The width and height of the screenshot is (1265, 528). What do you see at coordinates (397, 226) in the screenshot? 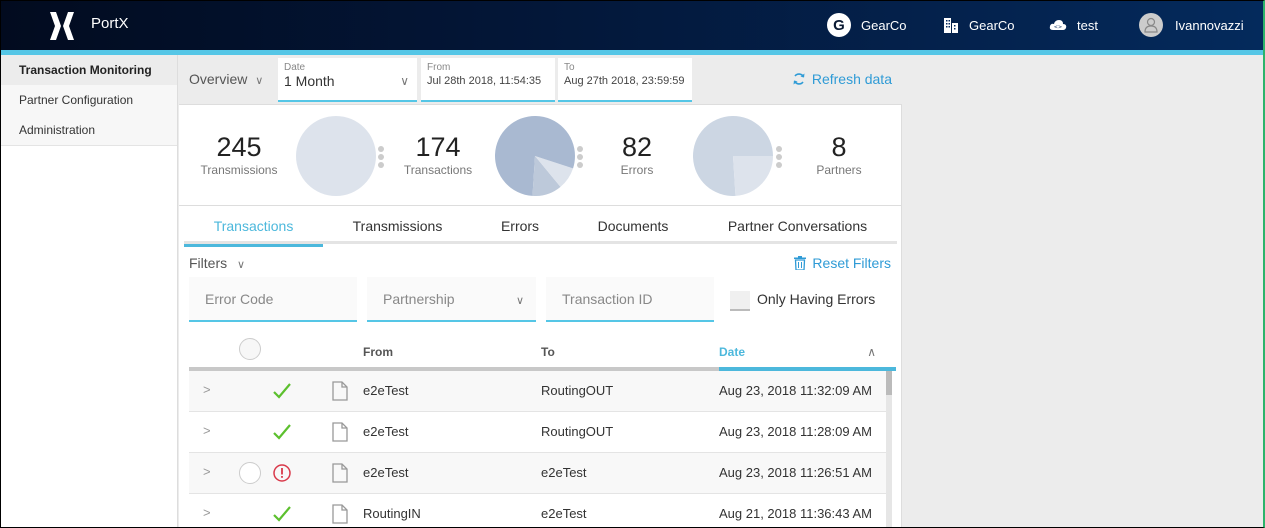
I see `tab-transmissions: Transmissions` at bounding box center [397, 226].